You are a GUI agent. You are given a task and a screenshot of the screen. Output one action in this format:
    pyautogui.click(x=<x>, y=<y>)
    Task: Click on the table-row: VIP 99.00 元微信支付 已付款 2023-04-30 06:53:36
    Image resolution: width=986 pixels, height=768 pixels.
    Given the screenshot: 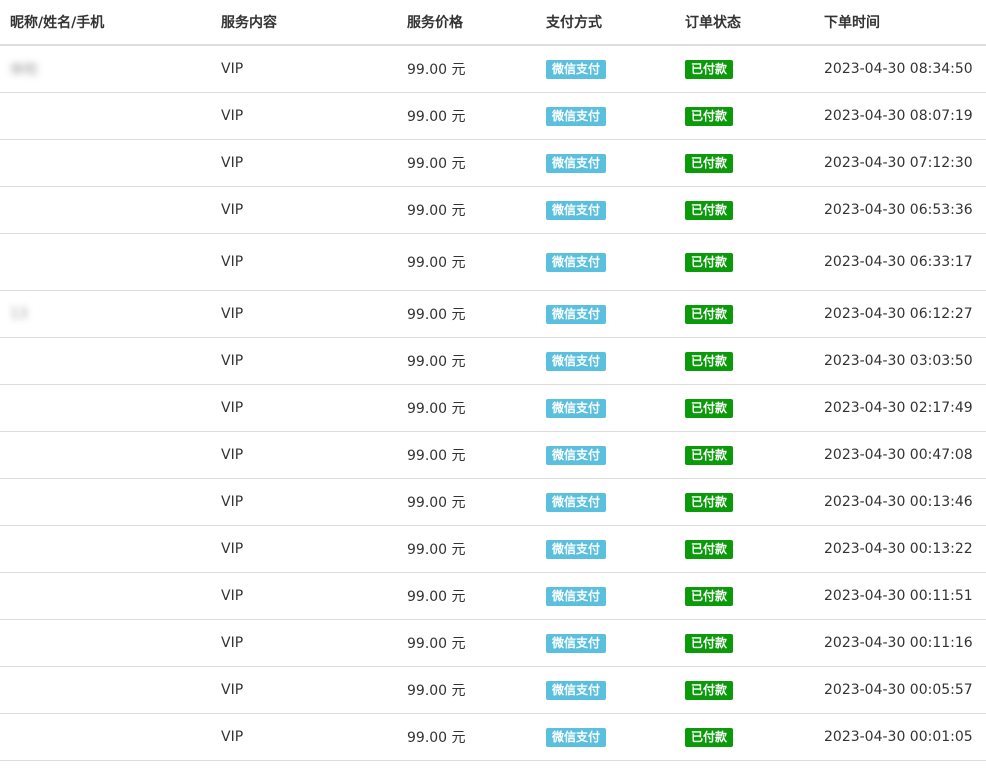 What is the action you would take?
    pyautogui.click(x=493, y=210)
    